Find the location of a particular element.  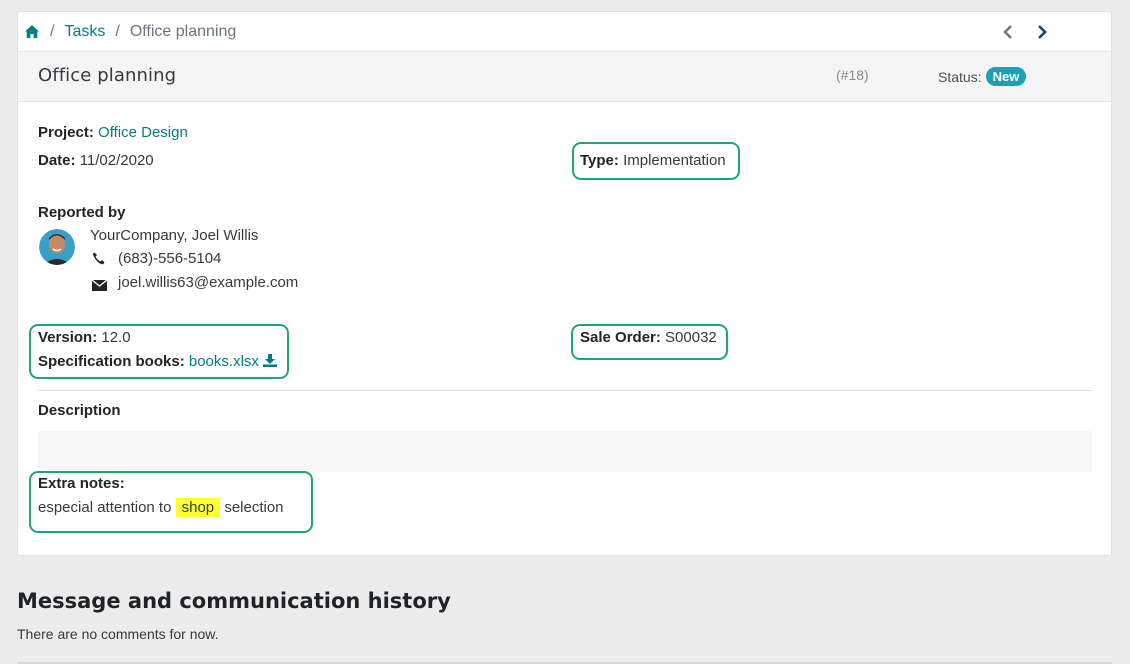

type-field: Type: Implementation is located at coordinates (653, 160).